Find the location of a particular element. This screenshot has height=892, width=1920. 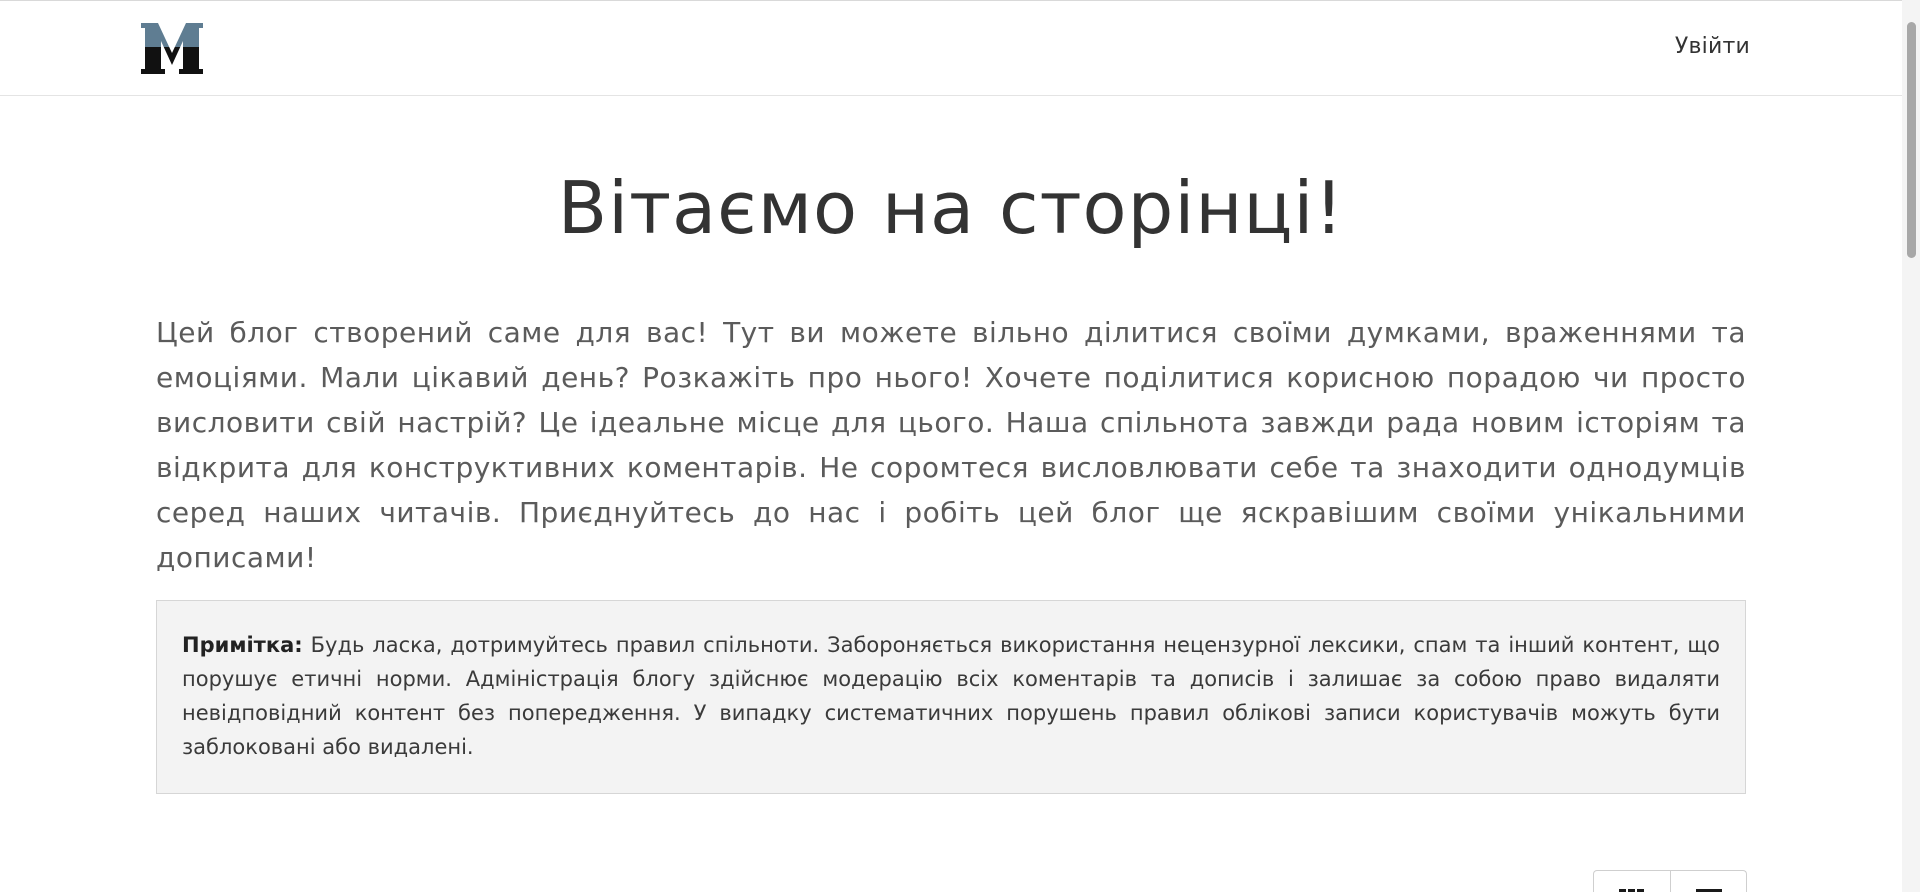

view-toggle is located at coordinates (1670, 881).